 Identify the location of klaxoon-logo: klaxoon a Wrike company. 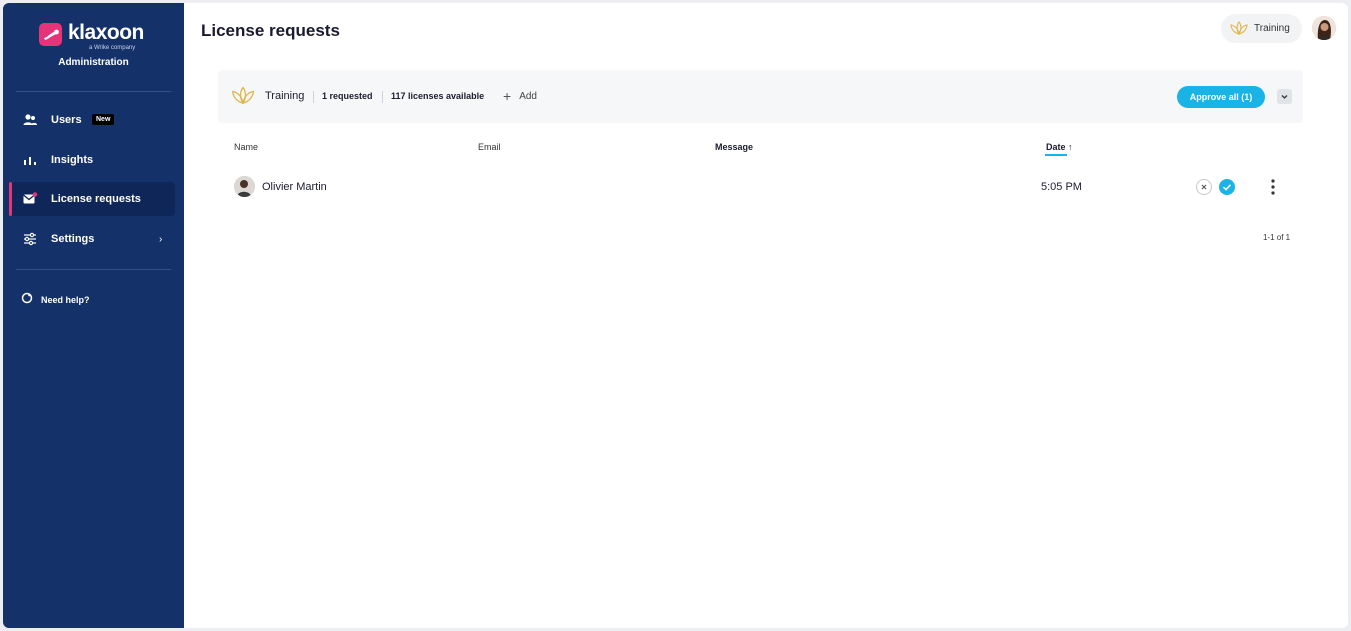
(94, 38).